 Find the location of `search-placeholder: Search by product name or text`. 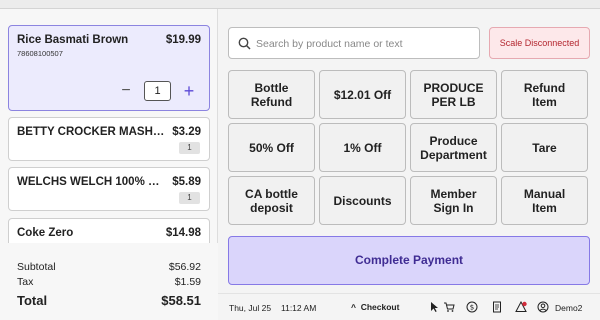

search-placeholder: Search by product name or text is located at coordinates (329, 44).